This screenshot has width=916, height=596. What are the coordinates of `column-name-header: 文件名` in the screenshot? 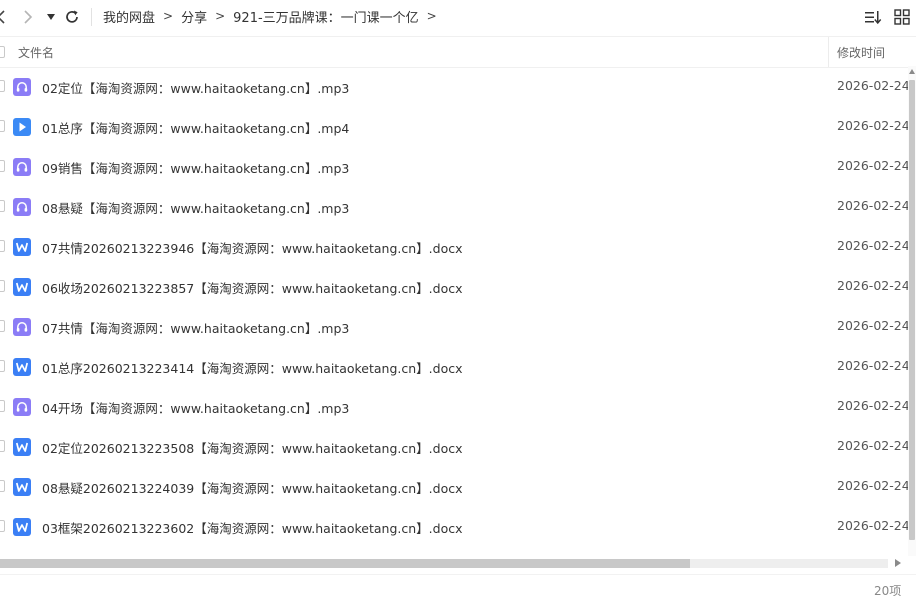 It's located at (36, 52).